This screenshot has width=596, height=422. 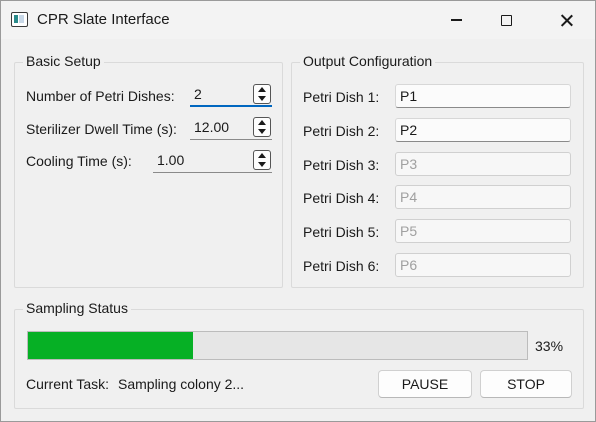 What do you see at coordinates (262, 94) in the screenshot?
I see `petri-dishes-spin-arrows` at bounding box center [262, 94].